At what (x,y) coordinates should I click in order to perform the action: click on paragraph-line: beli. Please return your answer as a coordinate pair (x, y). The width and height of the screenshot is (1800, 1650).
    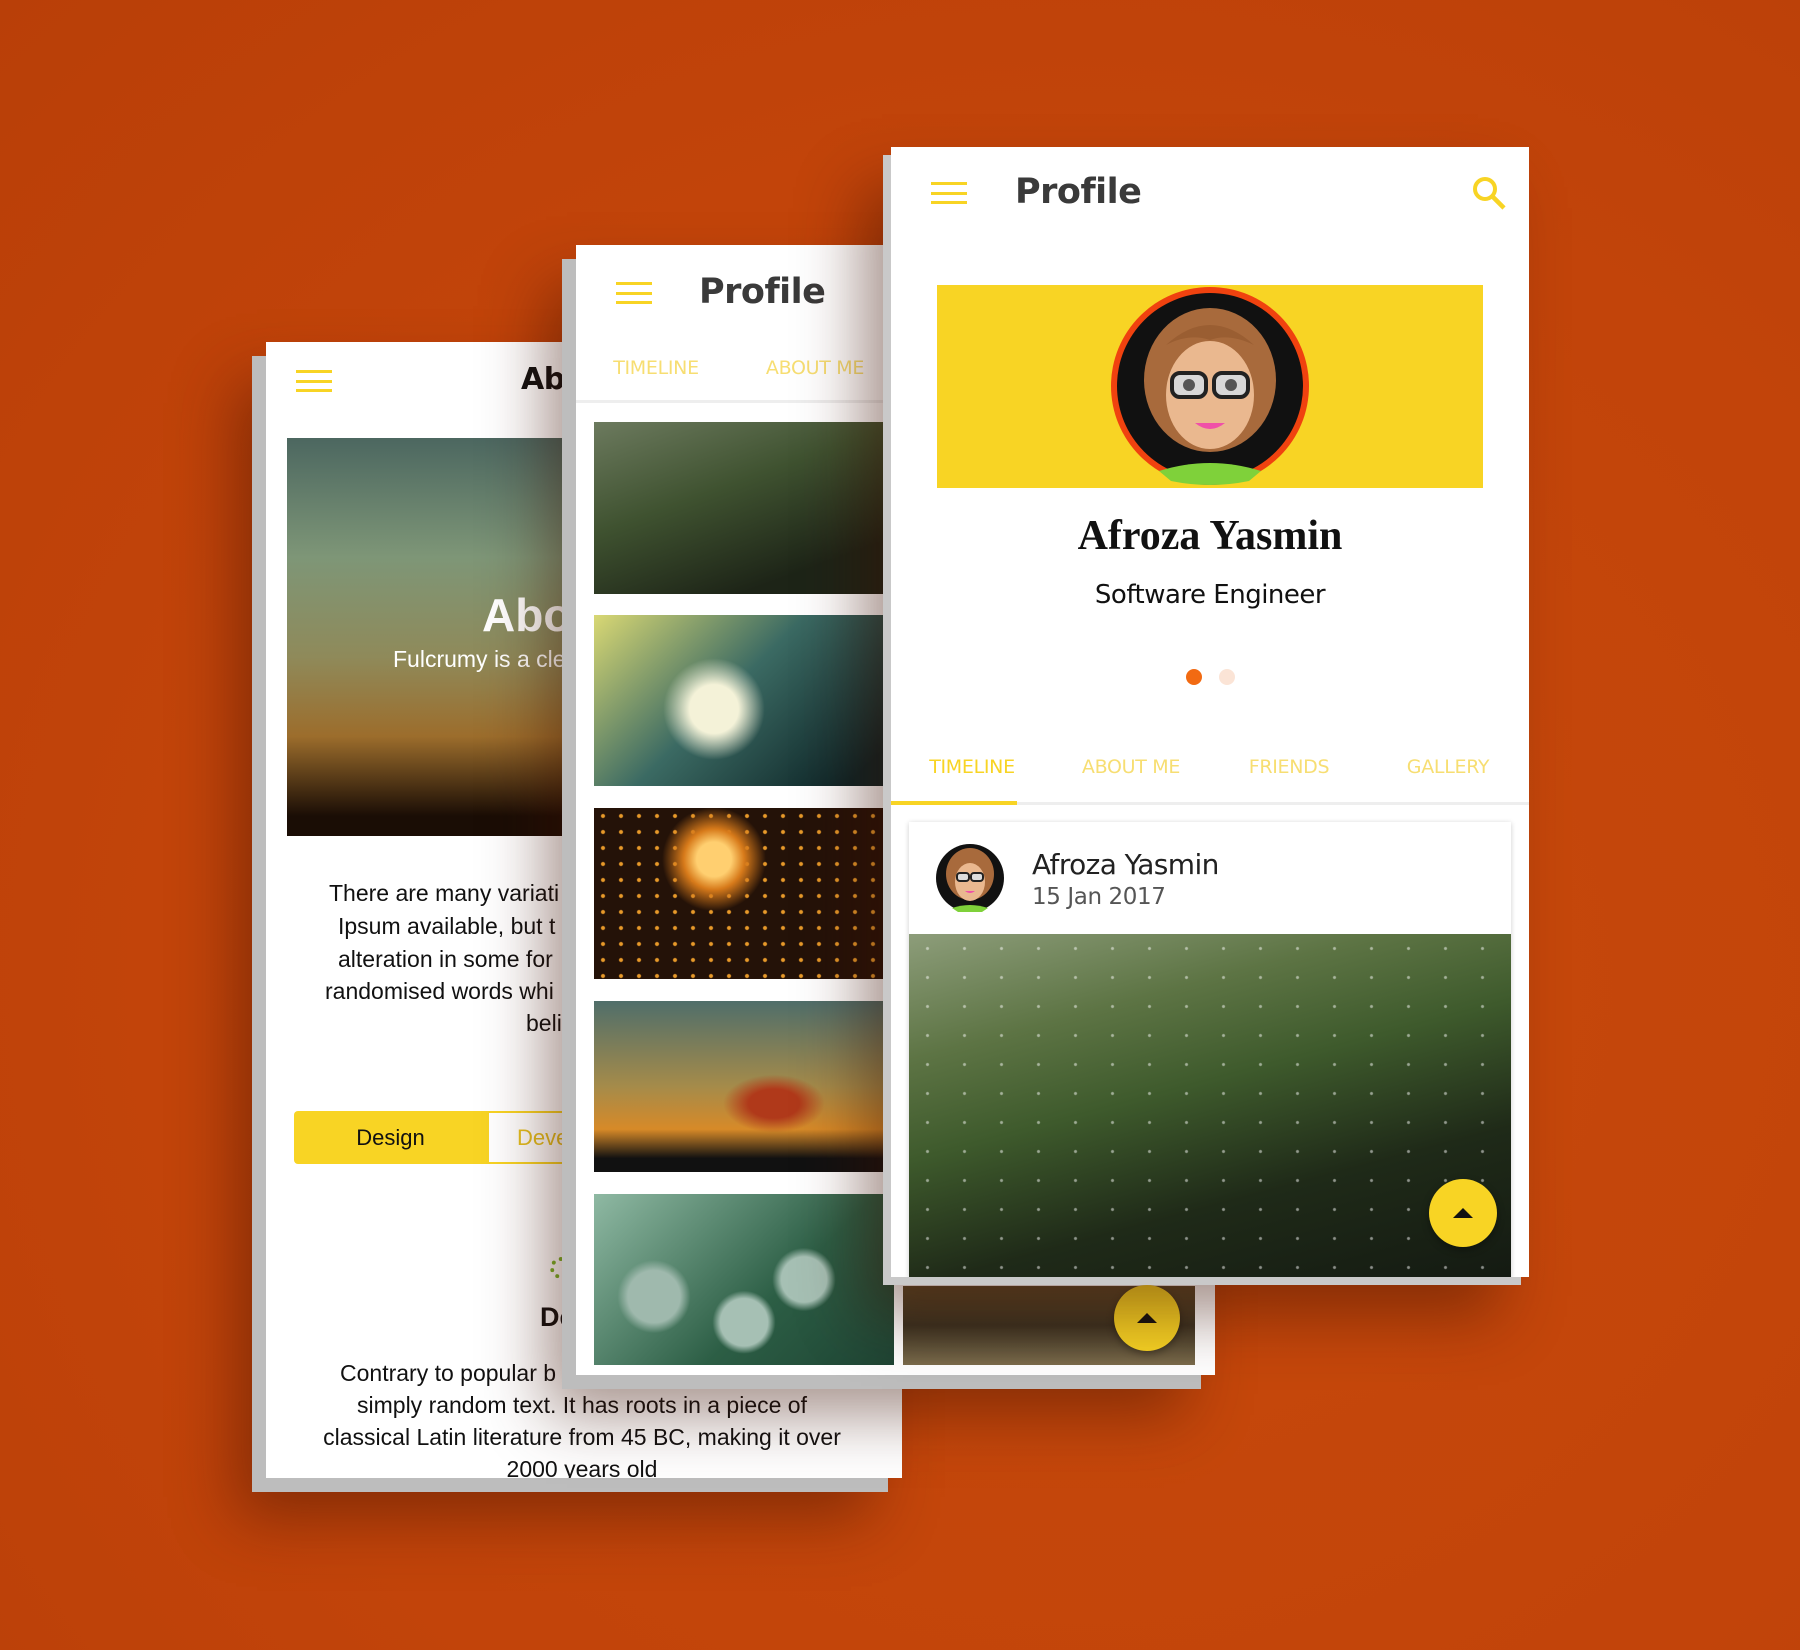
    Looking at the image, I should click on (544, 1023).